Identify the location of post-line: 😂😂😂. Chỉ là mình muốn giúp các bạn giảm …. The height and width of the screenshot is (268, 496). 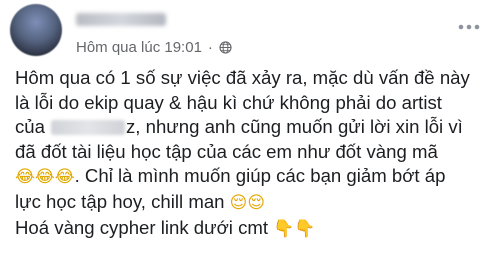
(230, 176).